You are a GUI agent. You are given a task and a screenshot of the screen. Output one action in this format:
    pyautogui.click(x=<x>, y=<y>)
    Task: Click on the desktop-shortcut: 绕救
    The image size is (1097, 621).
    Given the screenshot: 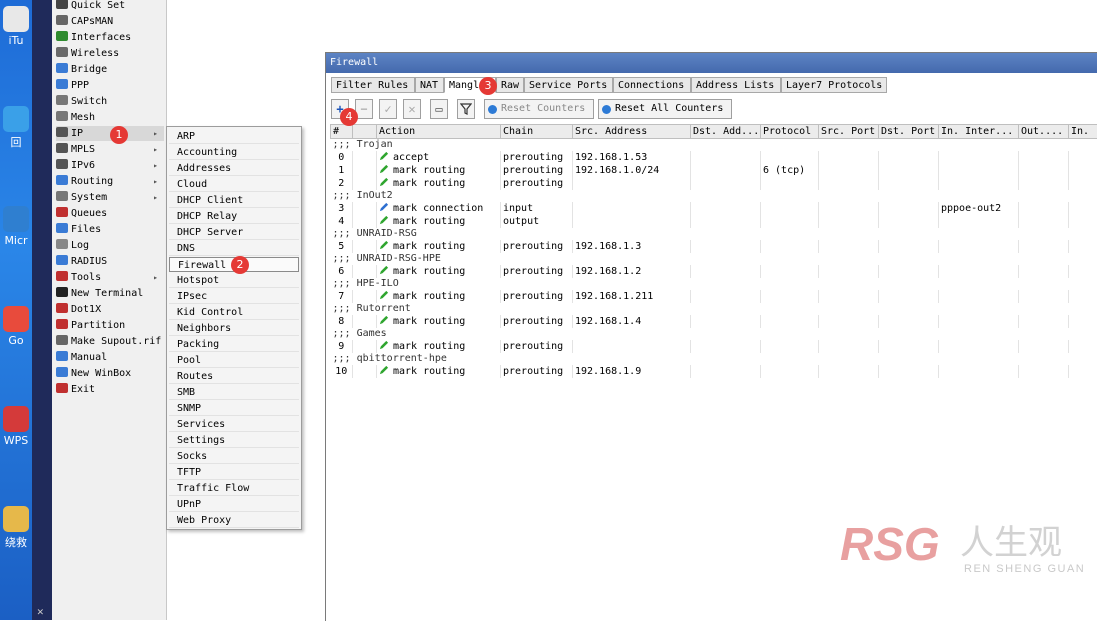 What is the action you would take?
    pyautogui.click(x=16, y=528)
    